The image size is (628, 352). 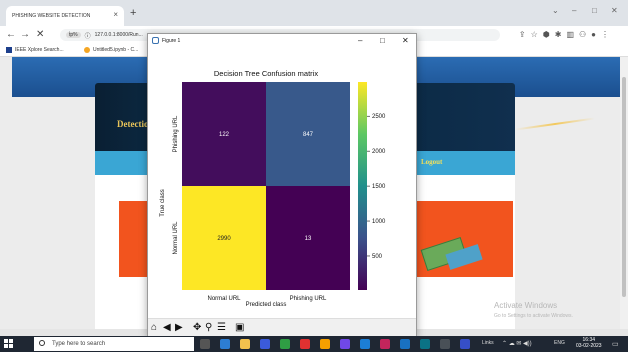 What do you see at coordinates (431, 162) in the screenshot?
I see `logout-link: Logout` at bounding box center [431, 162].